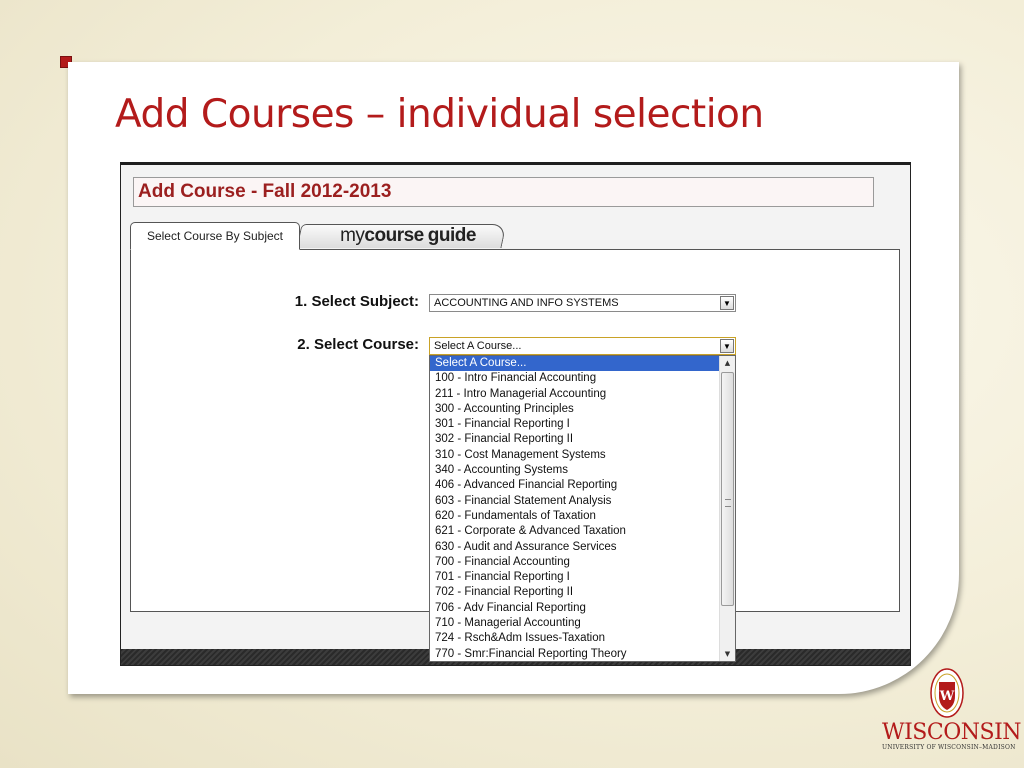 The image size is (1024, 768). I want to click on course-option: 770 - Smr:Financial Reporting Theory, so click(574, 654).